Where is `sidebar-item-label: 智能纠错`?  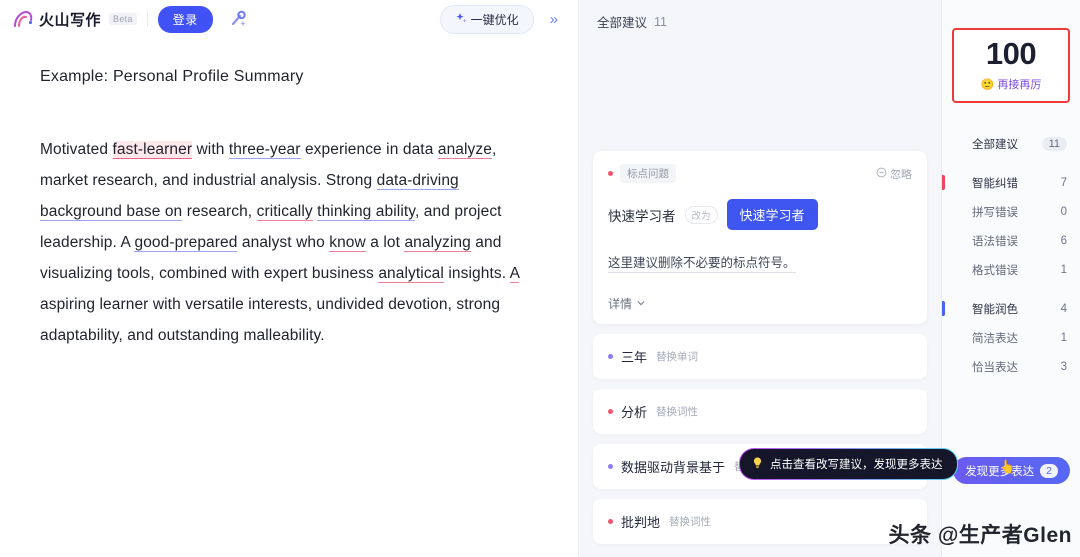 sidebar-item-label: 智能纠错 is located at coordinates (995, 183).